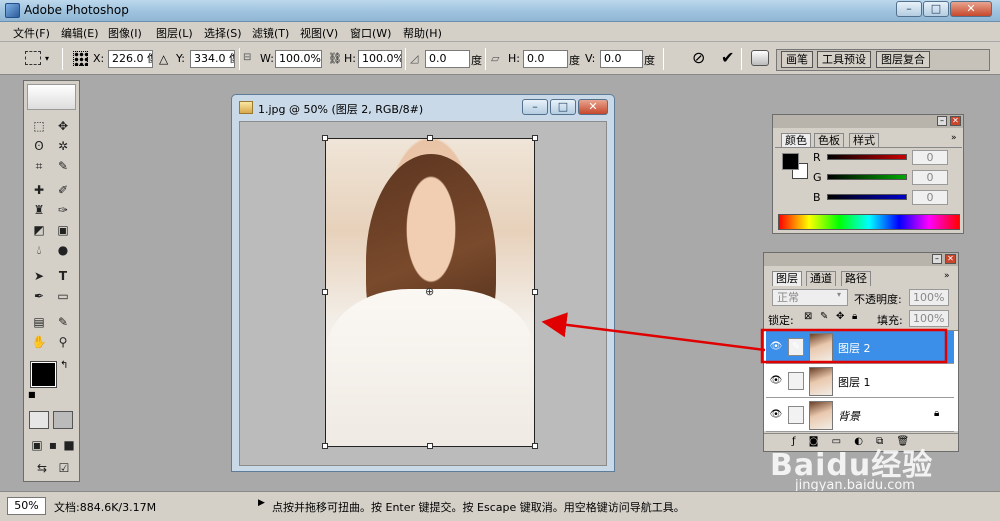  Describe the element at coordinates (854, 316) in the screenshot. I see `lock-all-icon: 🔒︎` at that location.